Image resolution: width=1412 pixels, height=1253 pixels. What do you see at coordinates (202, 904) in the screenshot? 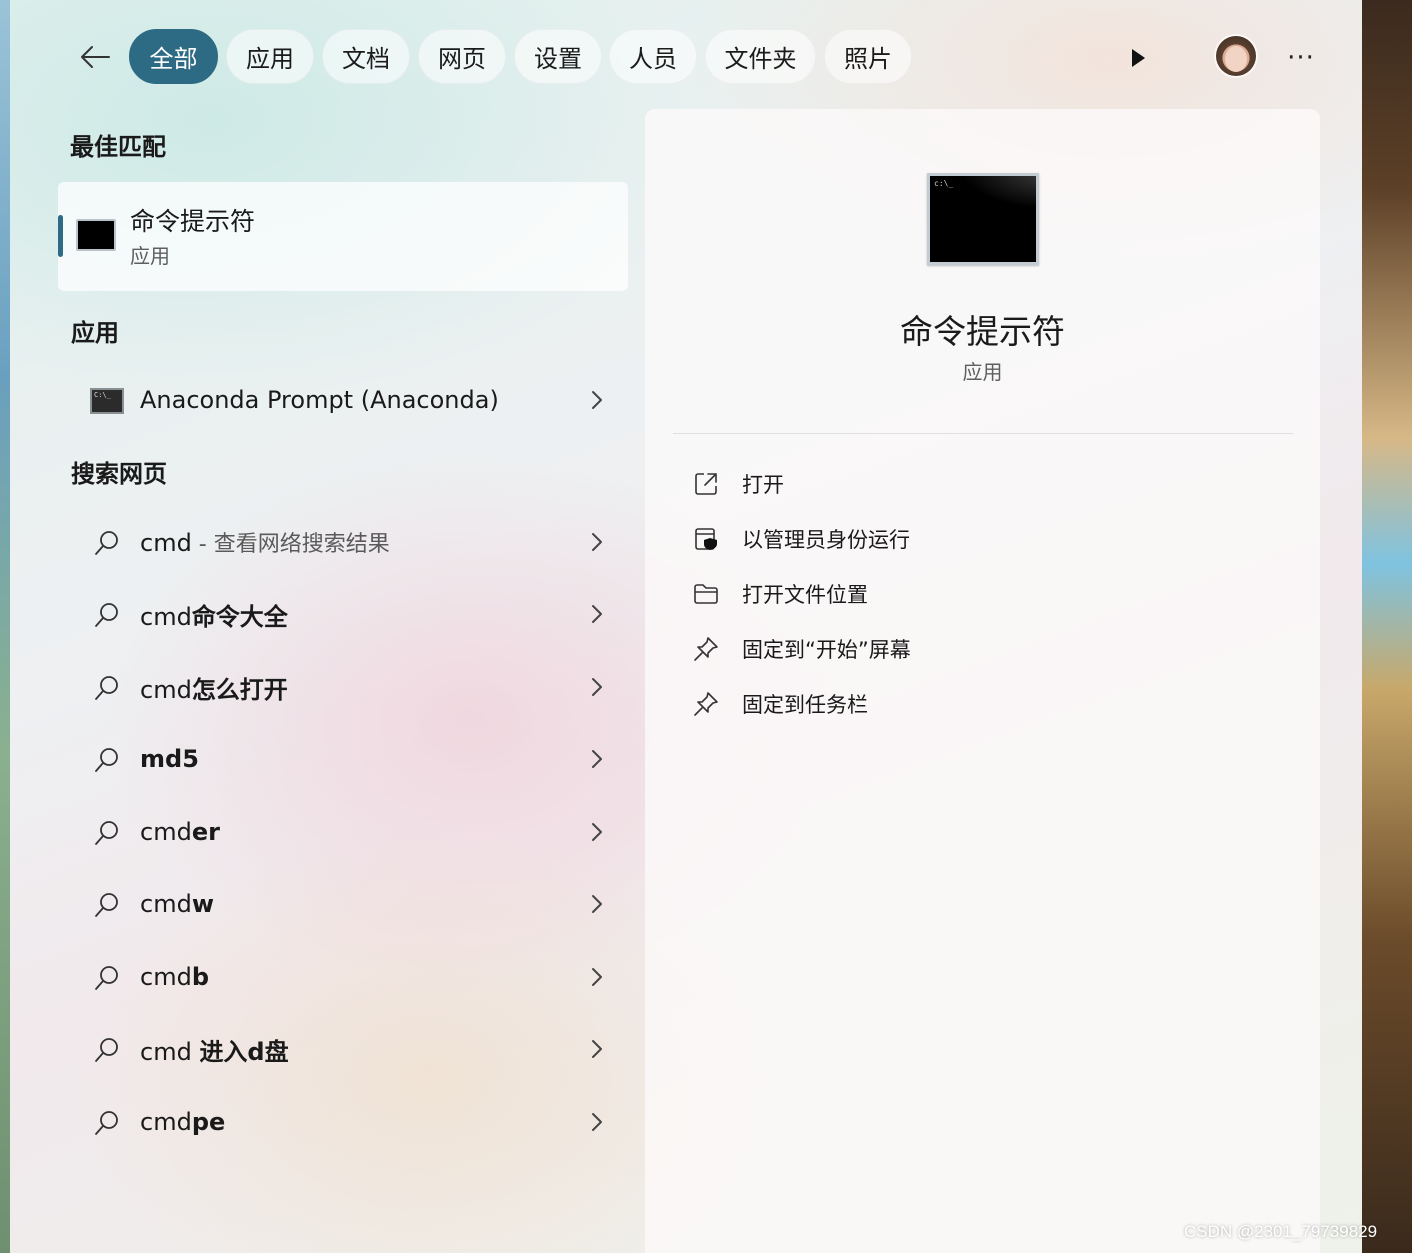
I see `suggestion-completion: w` at bounding box center [202, 904].